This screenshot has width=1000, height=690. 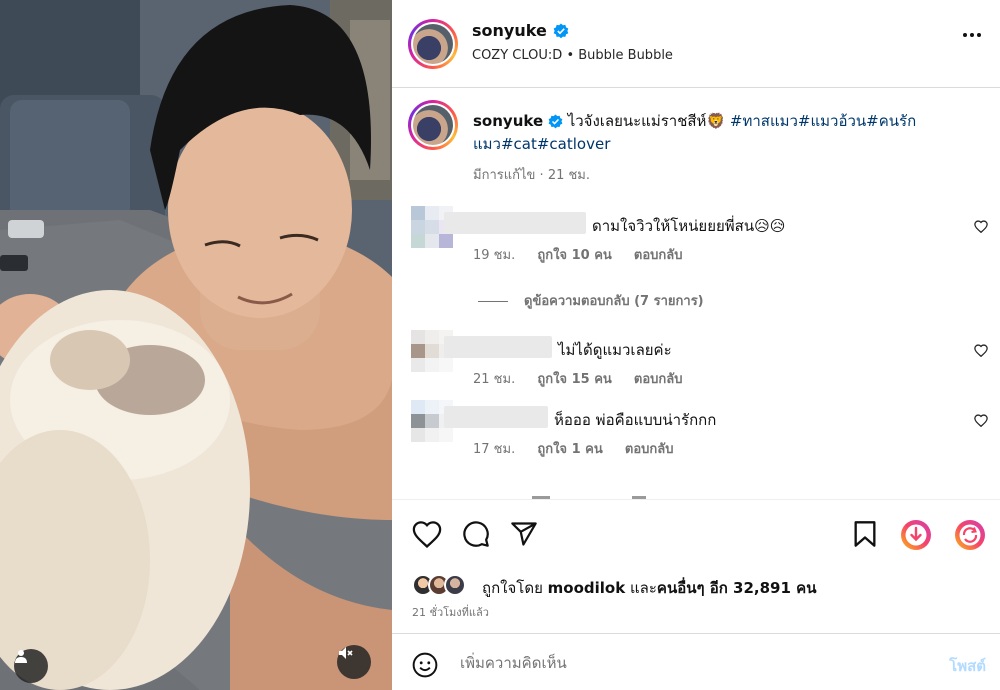 What do you see at coordinates (517, 55) in the screenshot?
I see `audio-artist: COZY CLOU:D` at bounding box center [517, 55].